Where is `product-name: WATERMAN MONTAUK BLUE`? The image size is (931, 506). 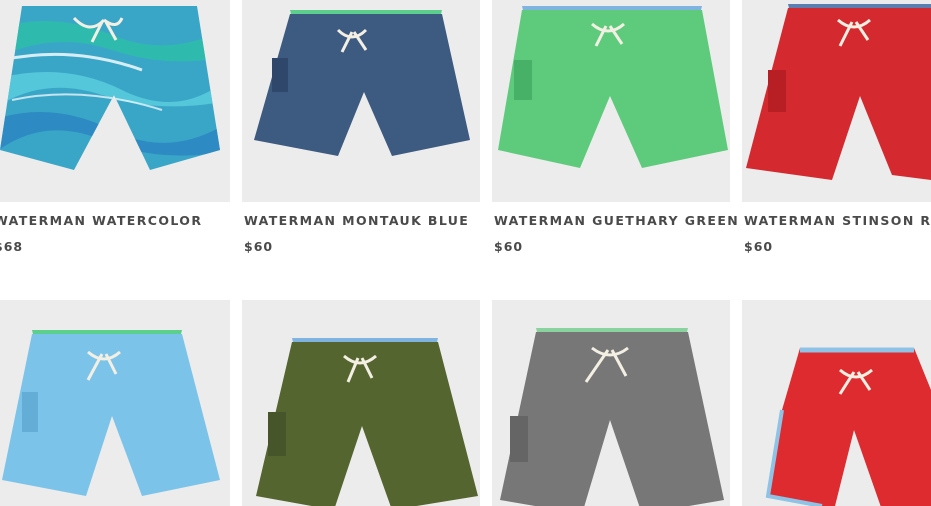 product-name: WATERMAN MONTAUK BLUE is located at coordinates (356, 220).